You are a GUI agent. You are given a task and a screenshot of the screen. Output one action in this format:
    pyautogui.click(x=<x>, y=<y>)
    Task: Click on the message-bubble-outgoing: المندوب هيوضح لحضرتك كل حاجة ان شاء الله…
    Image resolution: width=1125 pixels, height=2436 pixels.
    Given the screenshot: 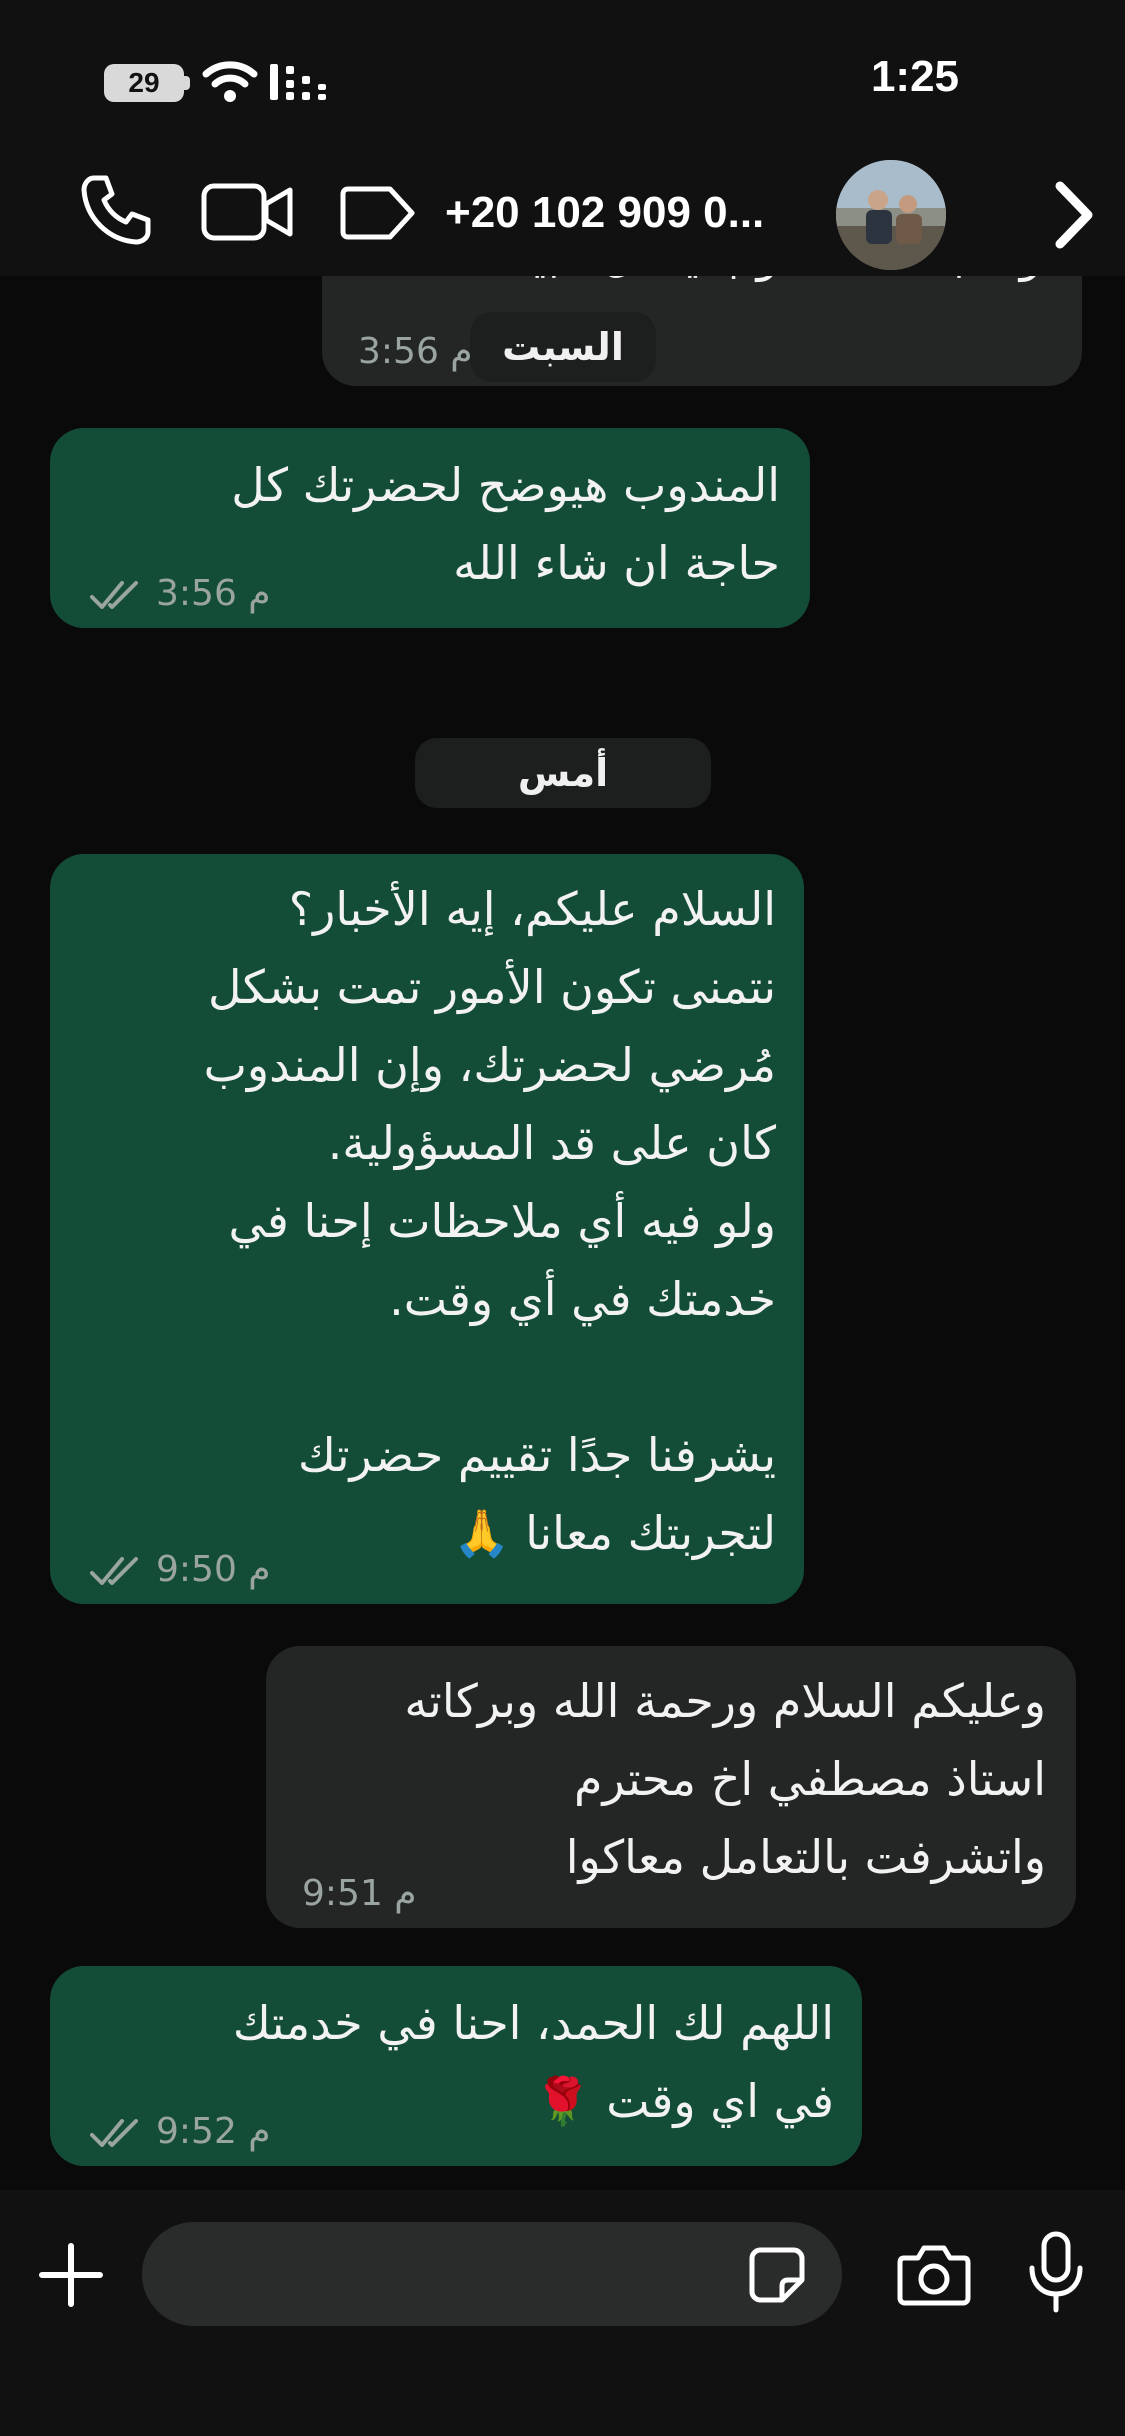 What is the action you would take?
    pyautogui.click(x=430, y=528)
    